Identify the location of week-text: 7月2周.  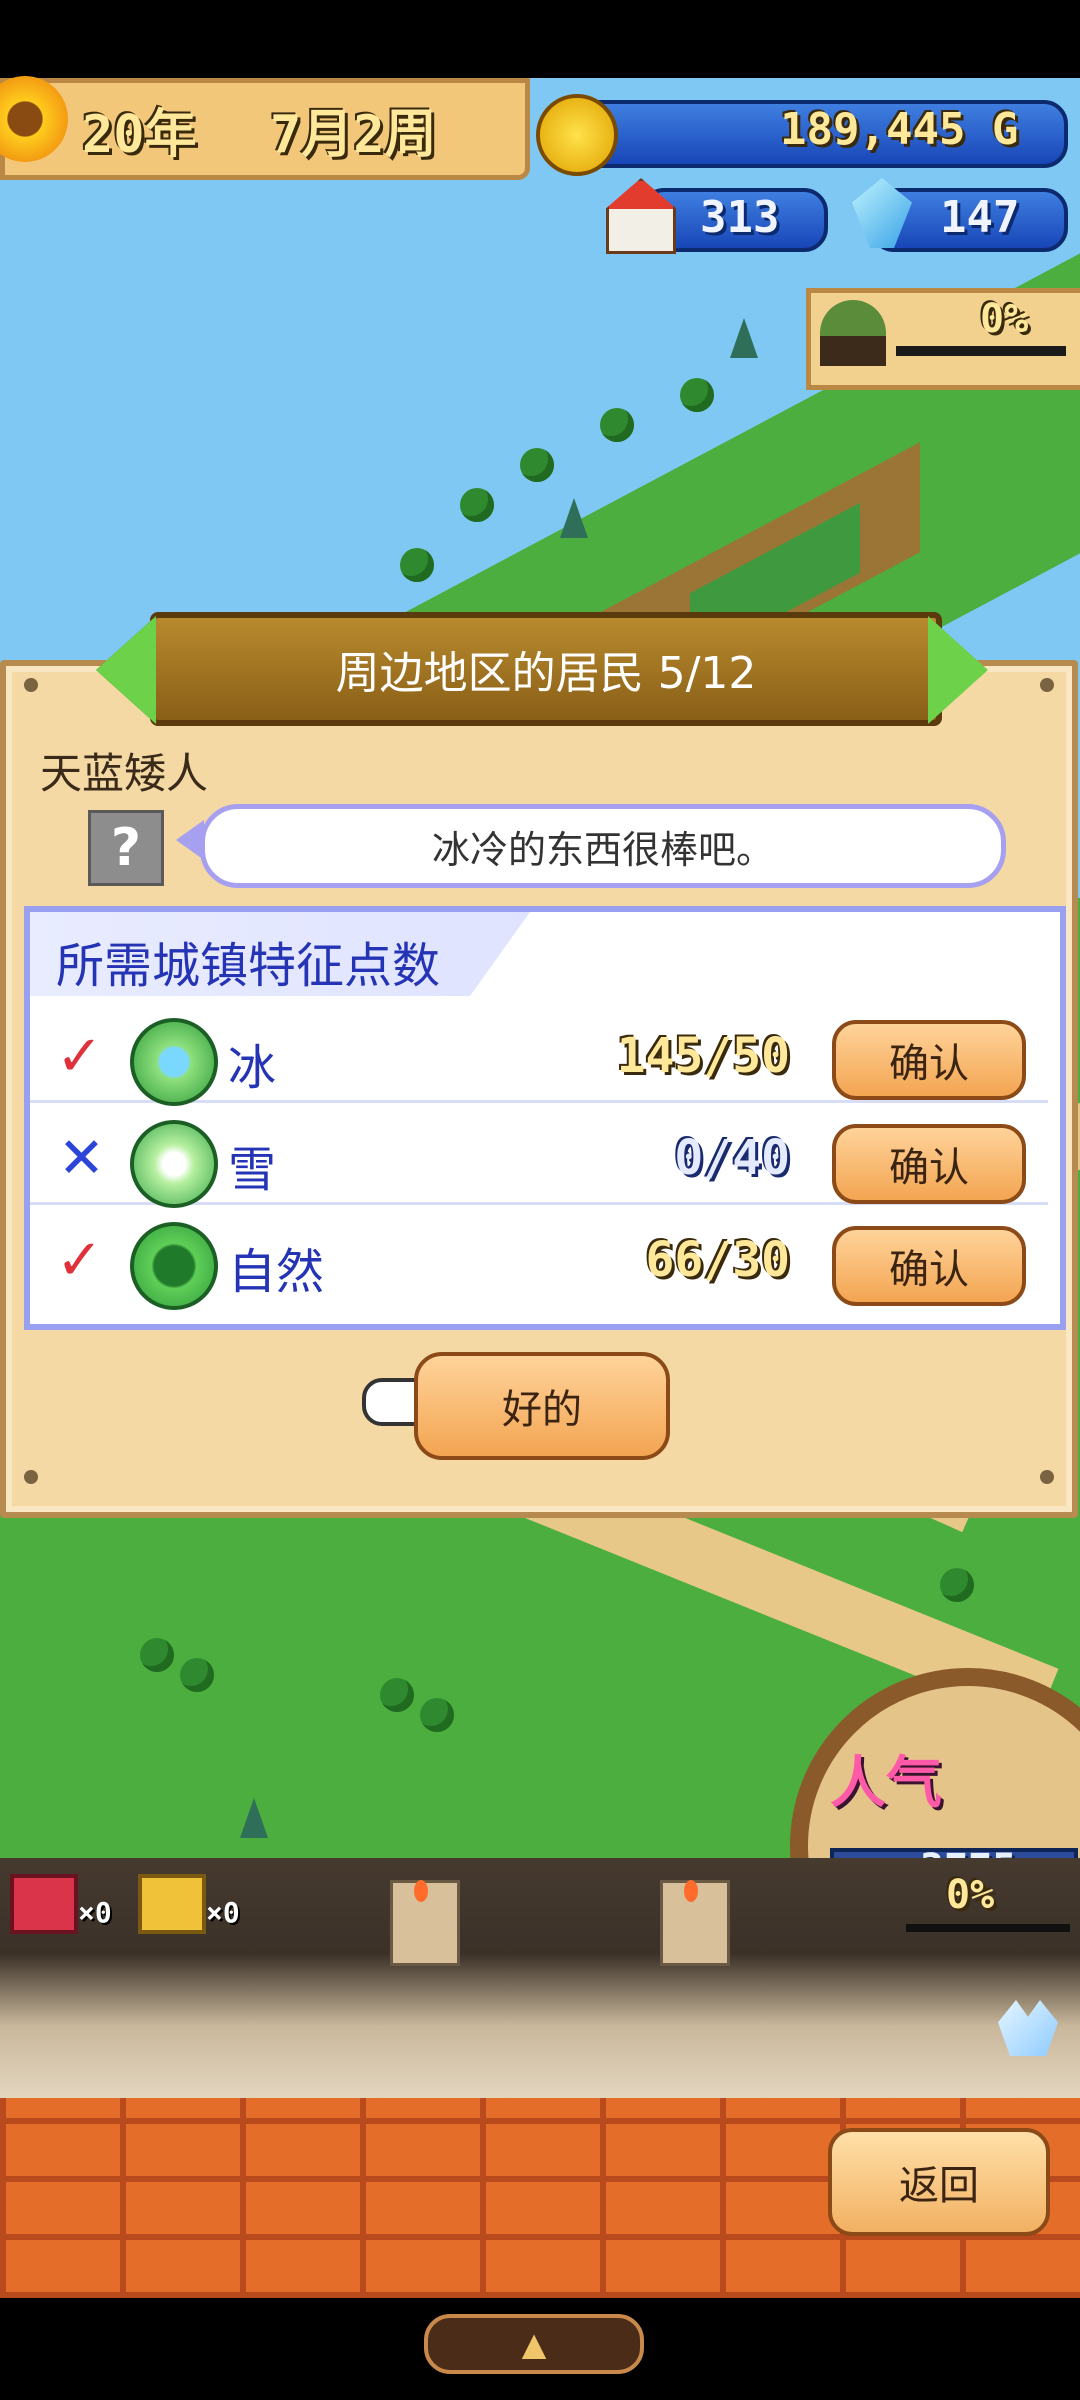
(353, 135).